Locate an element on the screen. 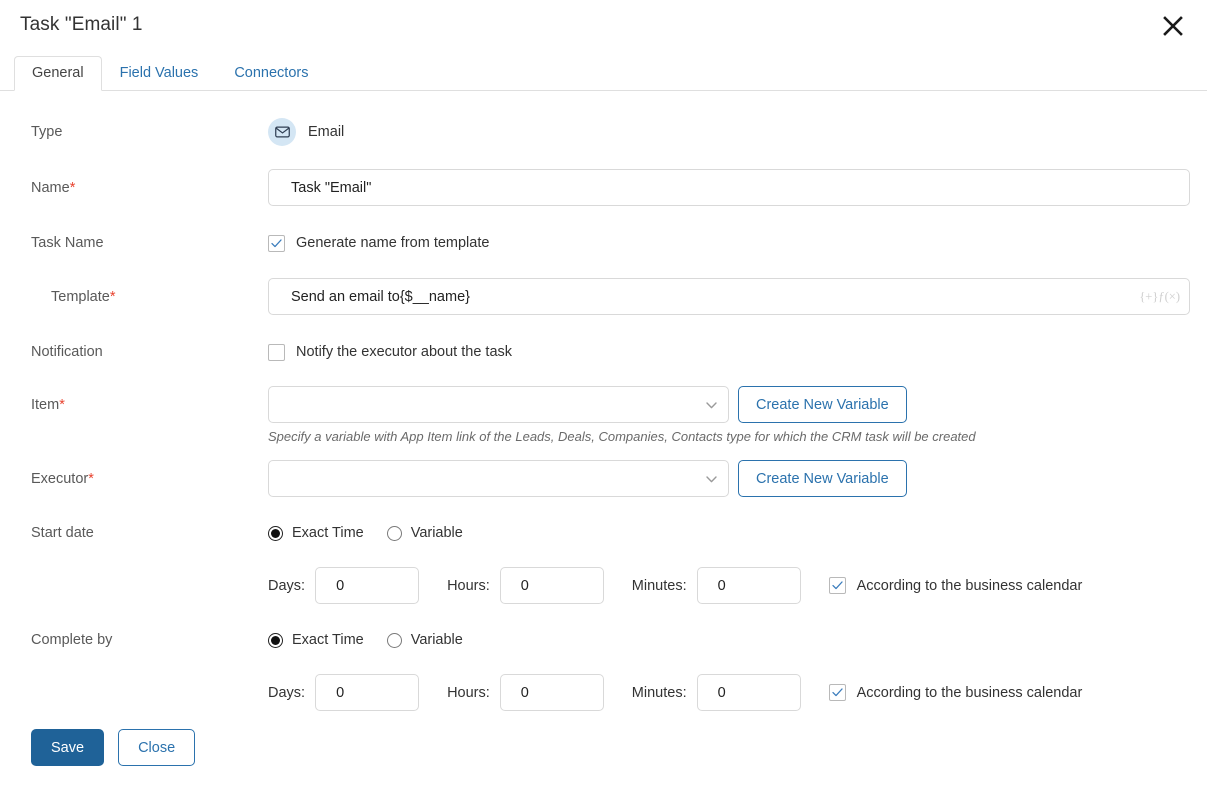 This screenshot has height=793, width=1207. tab-bar: General Field Values Connectors is located at coordinates (603, 70).